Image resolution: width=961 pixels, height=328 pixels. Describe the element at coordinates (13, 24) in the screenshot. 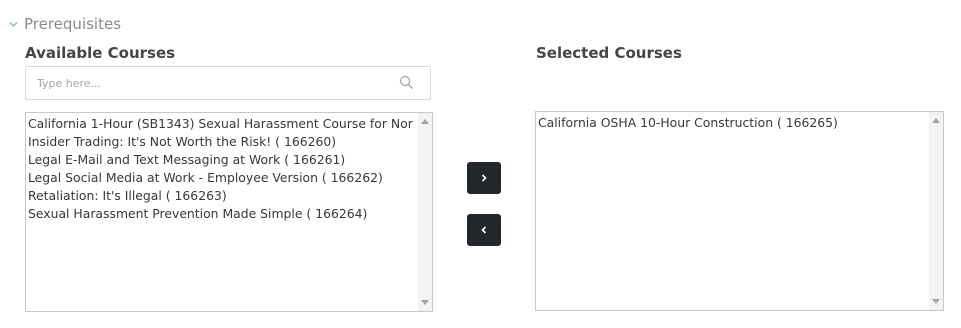

I see `chevron-down-icon` at that location.